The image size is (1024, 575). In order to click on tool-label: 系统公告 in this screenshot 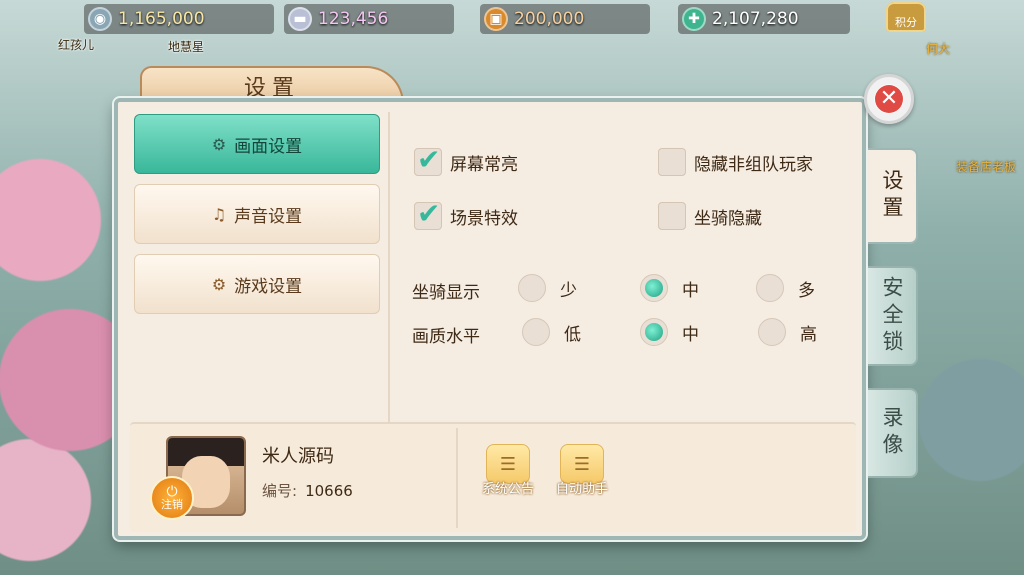, I will do `click(508, 489)`.